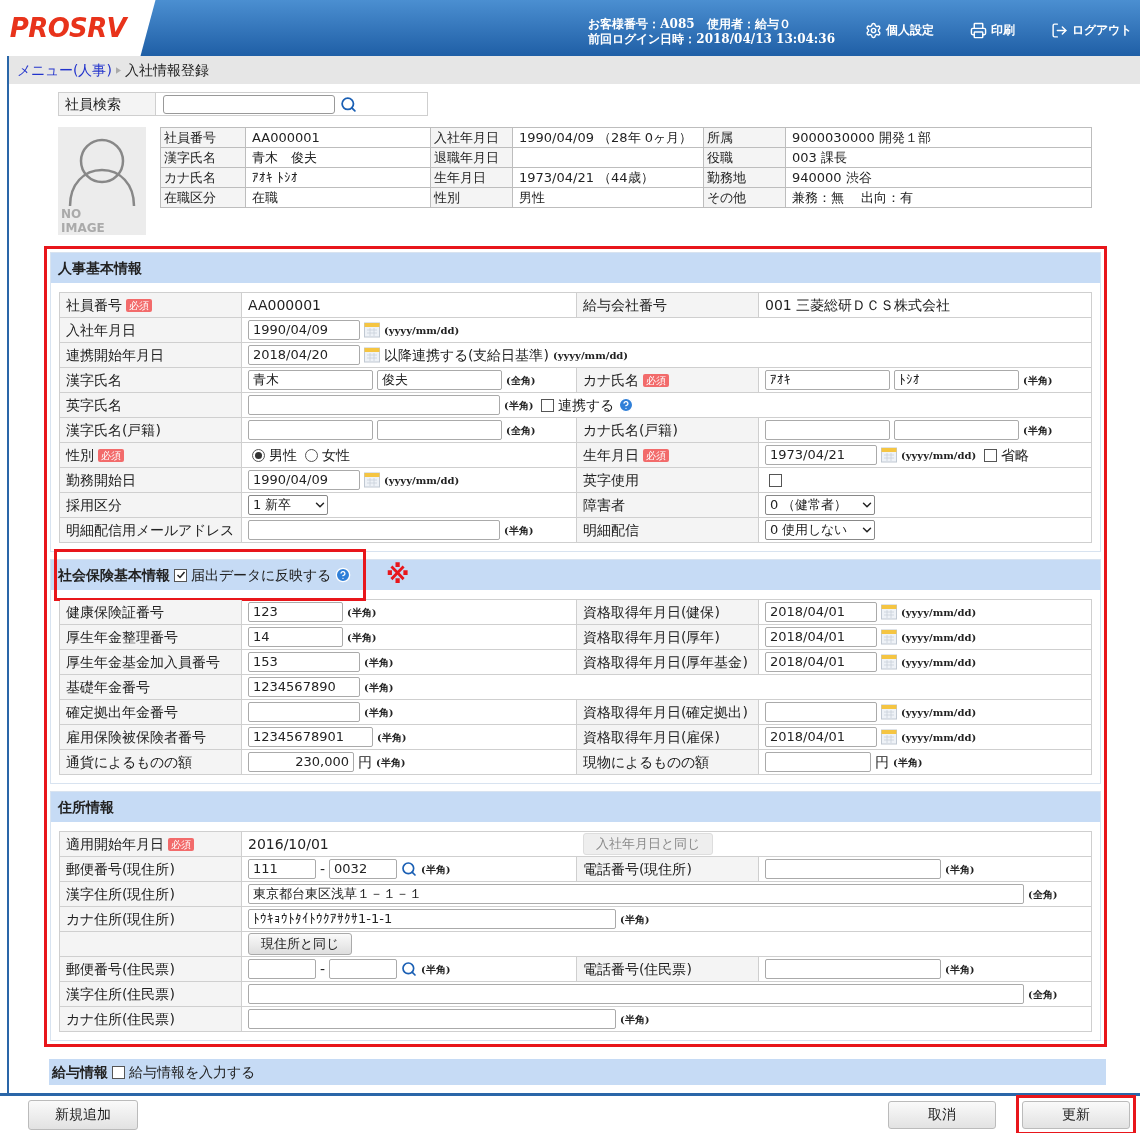  What do you see at coordinates (64, 70) in the screenshot?
I see `breadcrumb-link: メニュー(人事)` at bounding box center [64, 70].